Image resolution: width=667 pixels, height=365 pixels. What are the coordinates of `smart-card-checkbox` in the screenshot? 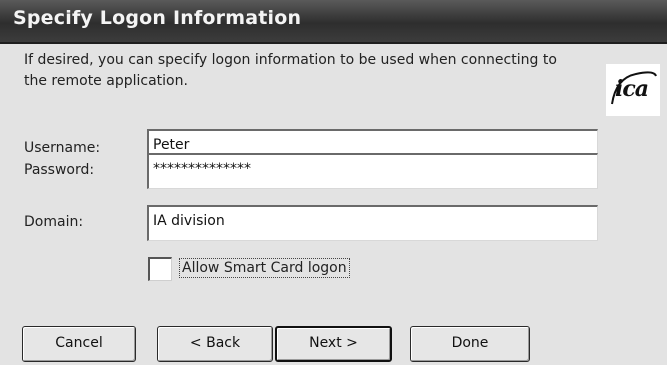 It's located at (160, 269).